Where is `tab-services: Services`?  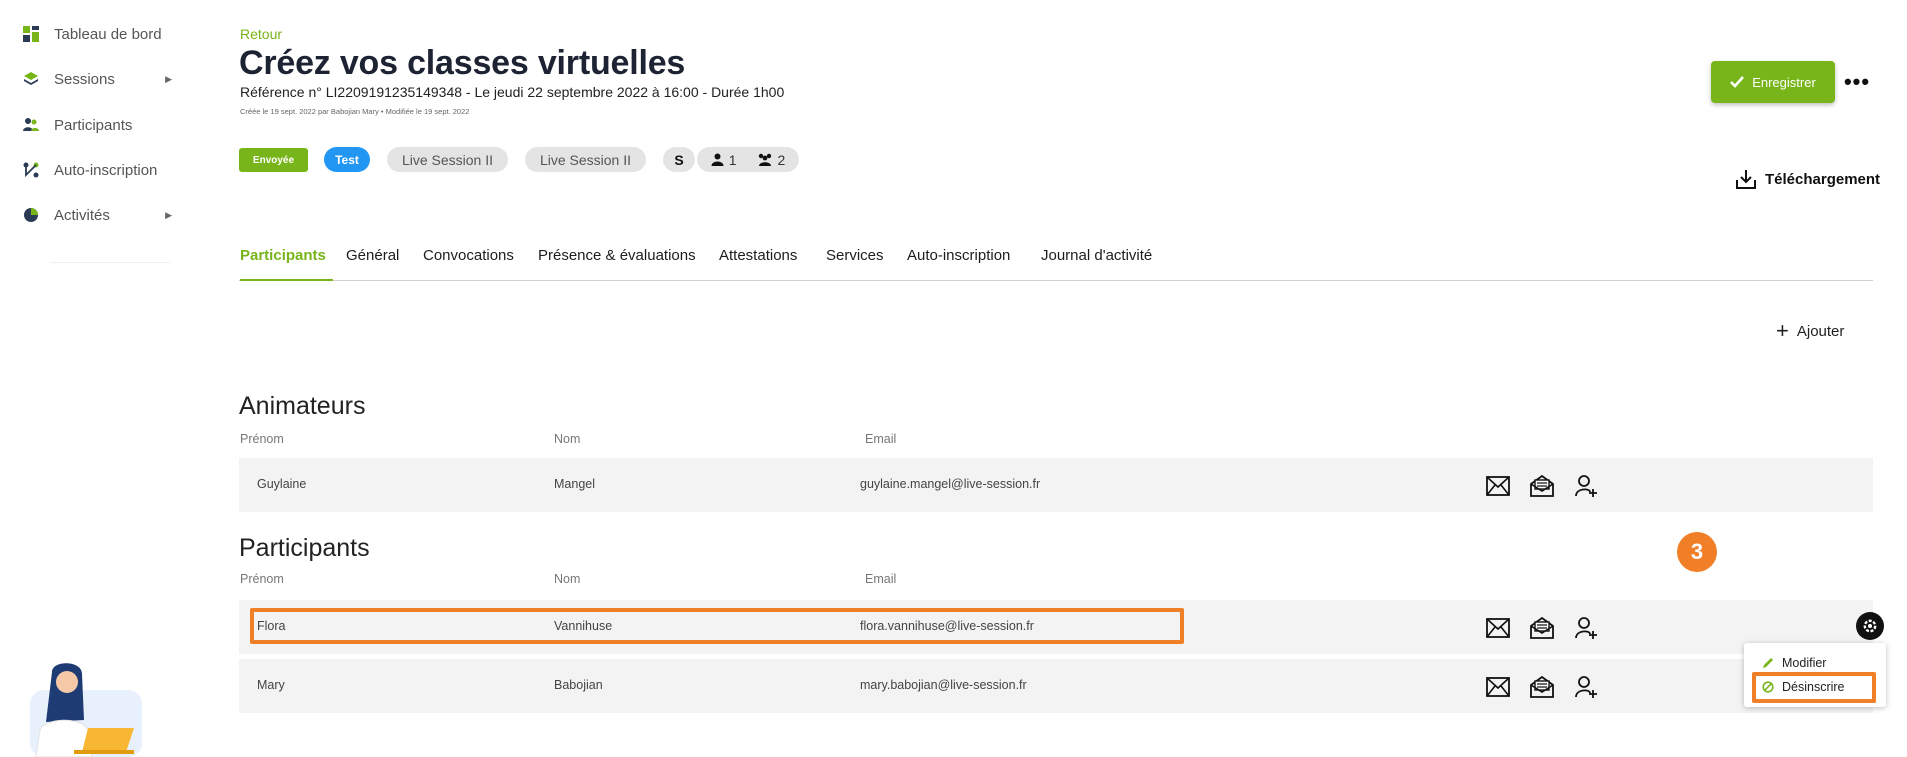
tab-services: Services is located at coordinates (855, 263).